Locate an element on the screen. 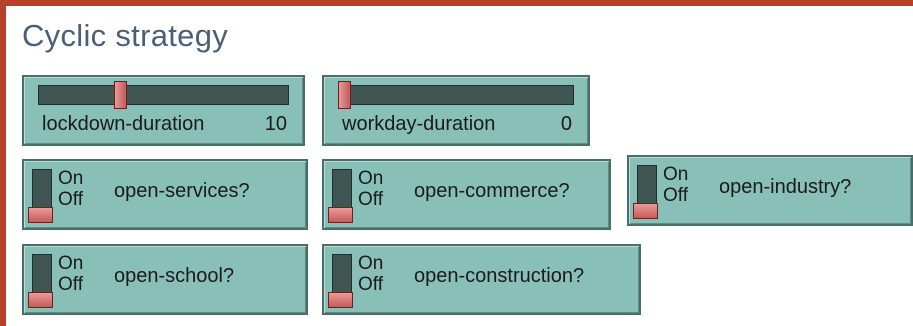 This screenshot has height=326, width=913. switch-label: open-commerce? is located at coordinates (492, 191).